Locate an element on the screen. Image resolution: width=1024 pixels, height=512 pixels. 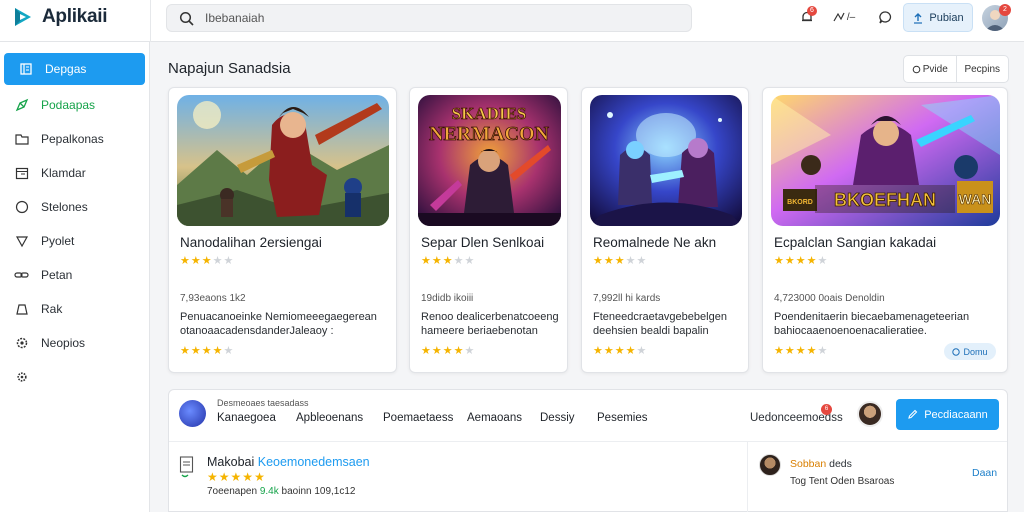
desc-line: hameere beriaebenotan is located at coordinates (479, 331).